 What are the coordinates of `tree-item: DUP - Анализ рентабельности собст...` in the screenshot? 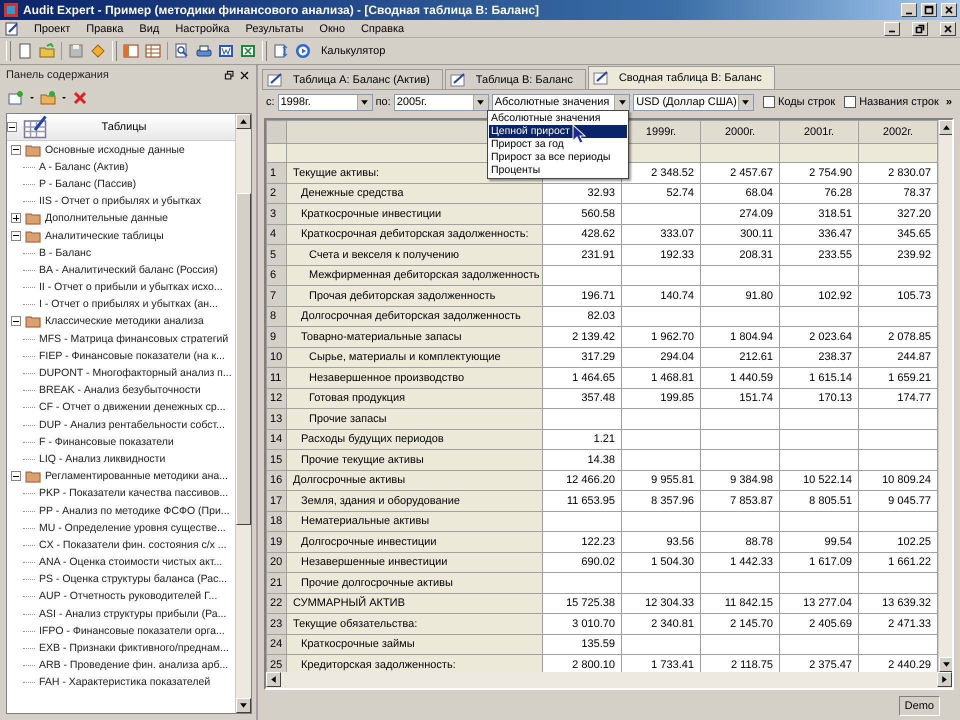 It's located at (132, 424).